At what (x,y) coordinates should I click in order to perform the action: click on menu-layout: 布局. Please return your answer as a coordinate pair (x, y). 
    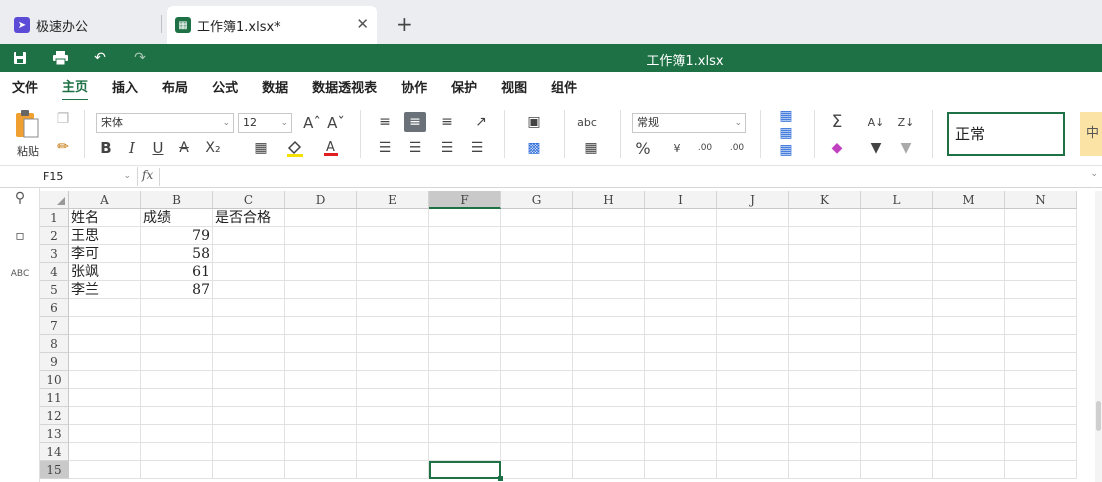
    Looking at the image, I should click on (175, 86).